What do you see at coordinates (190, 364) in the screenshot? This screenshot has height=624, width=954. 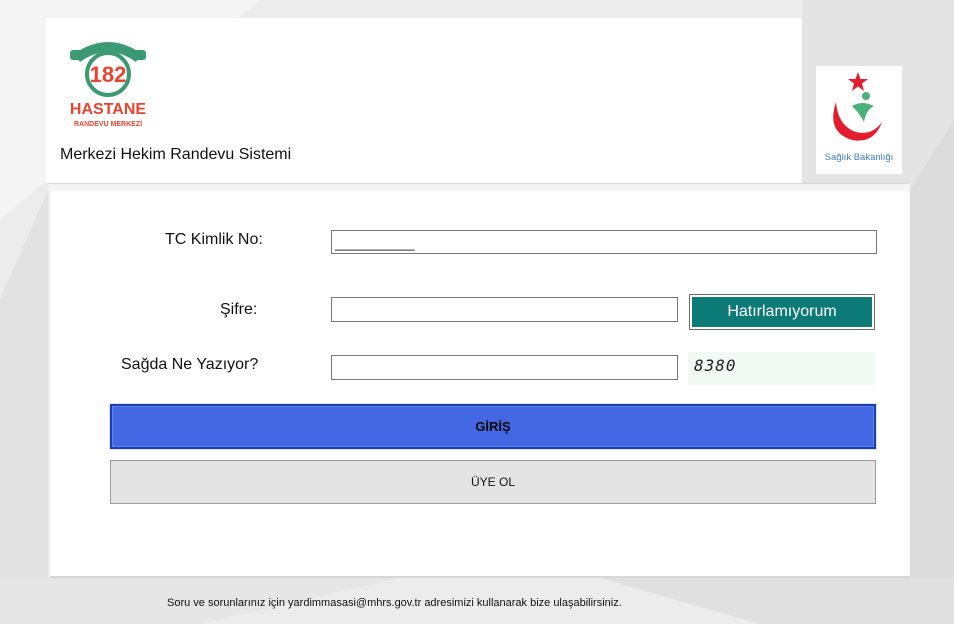 I see `captcha-label: Sağda Ne Yazıyor?` at bounding box center [190, 364].